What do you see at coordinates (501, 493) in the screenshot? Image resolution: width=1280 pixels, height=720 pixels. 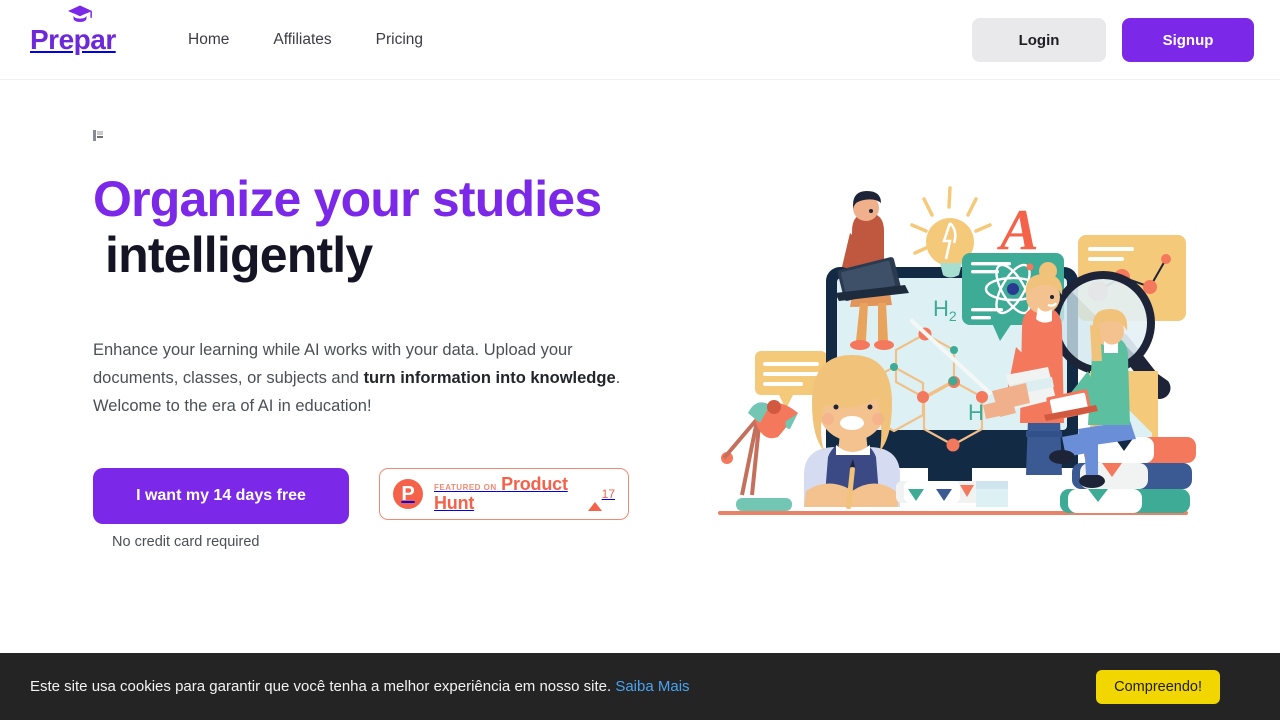 I see `product-hunt-name: Product Hunt` at bounding box center [501, 493].